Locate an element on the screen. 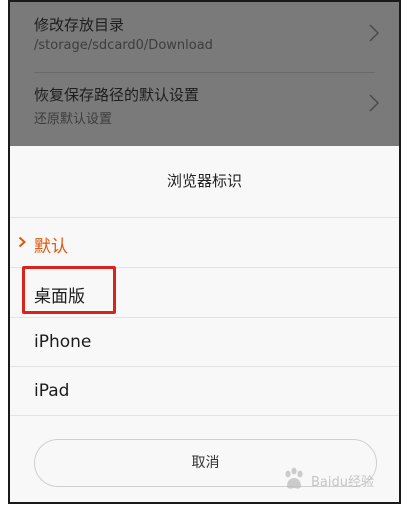 Image resolution: width=410 pixels, height=512 pixels. option-label: 默认 is located at coordinates (51, 247).